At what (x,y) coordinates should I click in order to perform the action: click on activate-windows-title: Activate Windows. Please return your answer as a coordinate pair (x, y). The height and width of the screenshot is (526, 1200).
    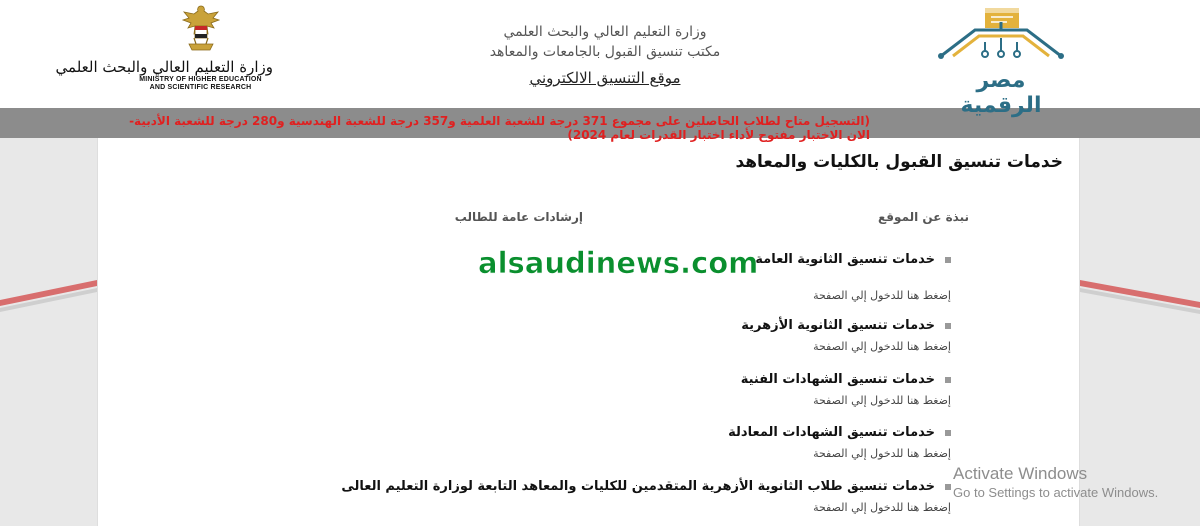
    Looking at the image, I should click on (1020, 473).